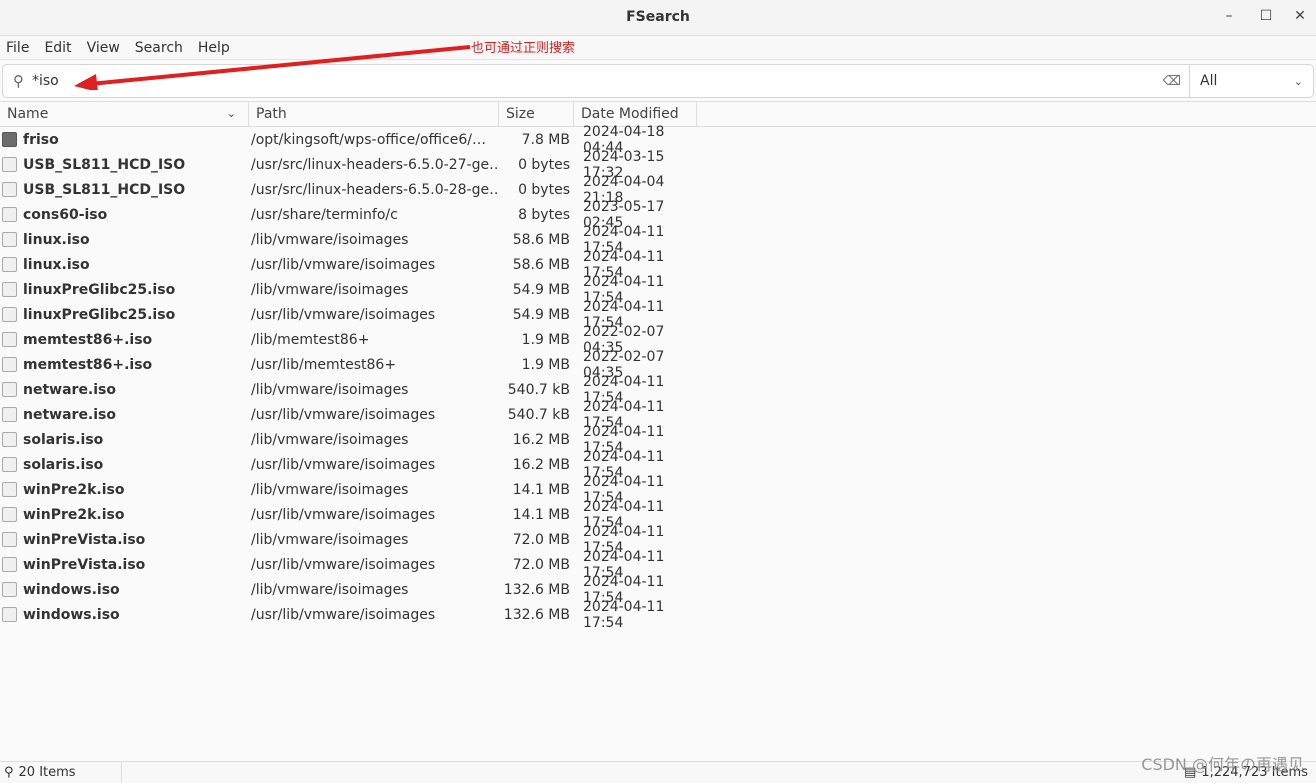  I want to click on cell-size: 8 bytes, so click(544, 214).